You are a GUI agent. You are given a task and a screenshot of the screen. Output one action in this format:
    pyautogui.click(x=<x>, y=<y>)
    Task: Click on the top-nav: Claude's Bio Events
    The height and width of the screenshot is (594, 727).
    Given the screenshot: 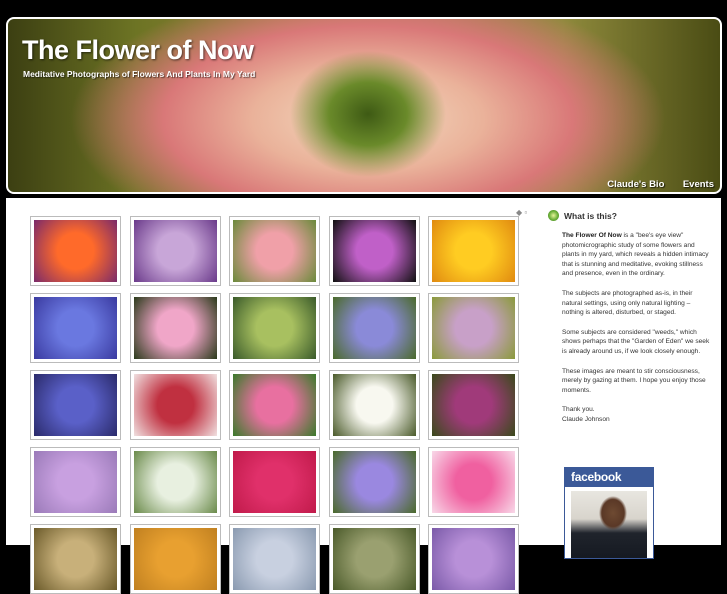 What is the action you would take?
    pyautogui.click(x=653, y=183)
    